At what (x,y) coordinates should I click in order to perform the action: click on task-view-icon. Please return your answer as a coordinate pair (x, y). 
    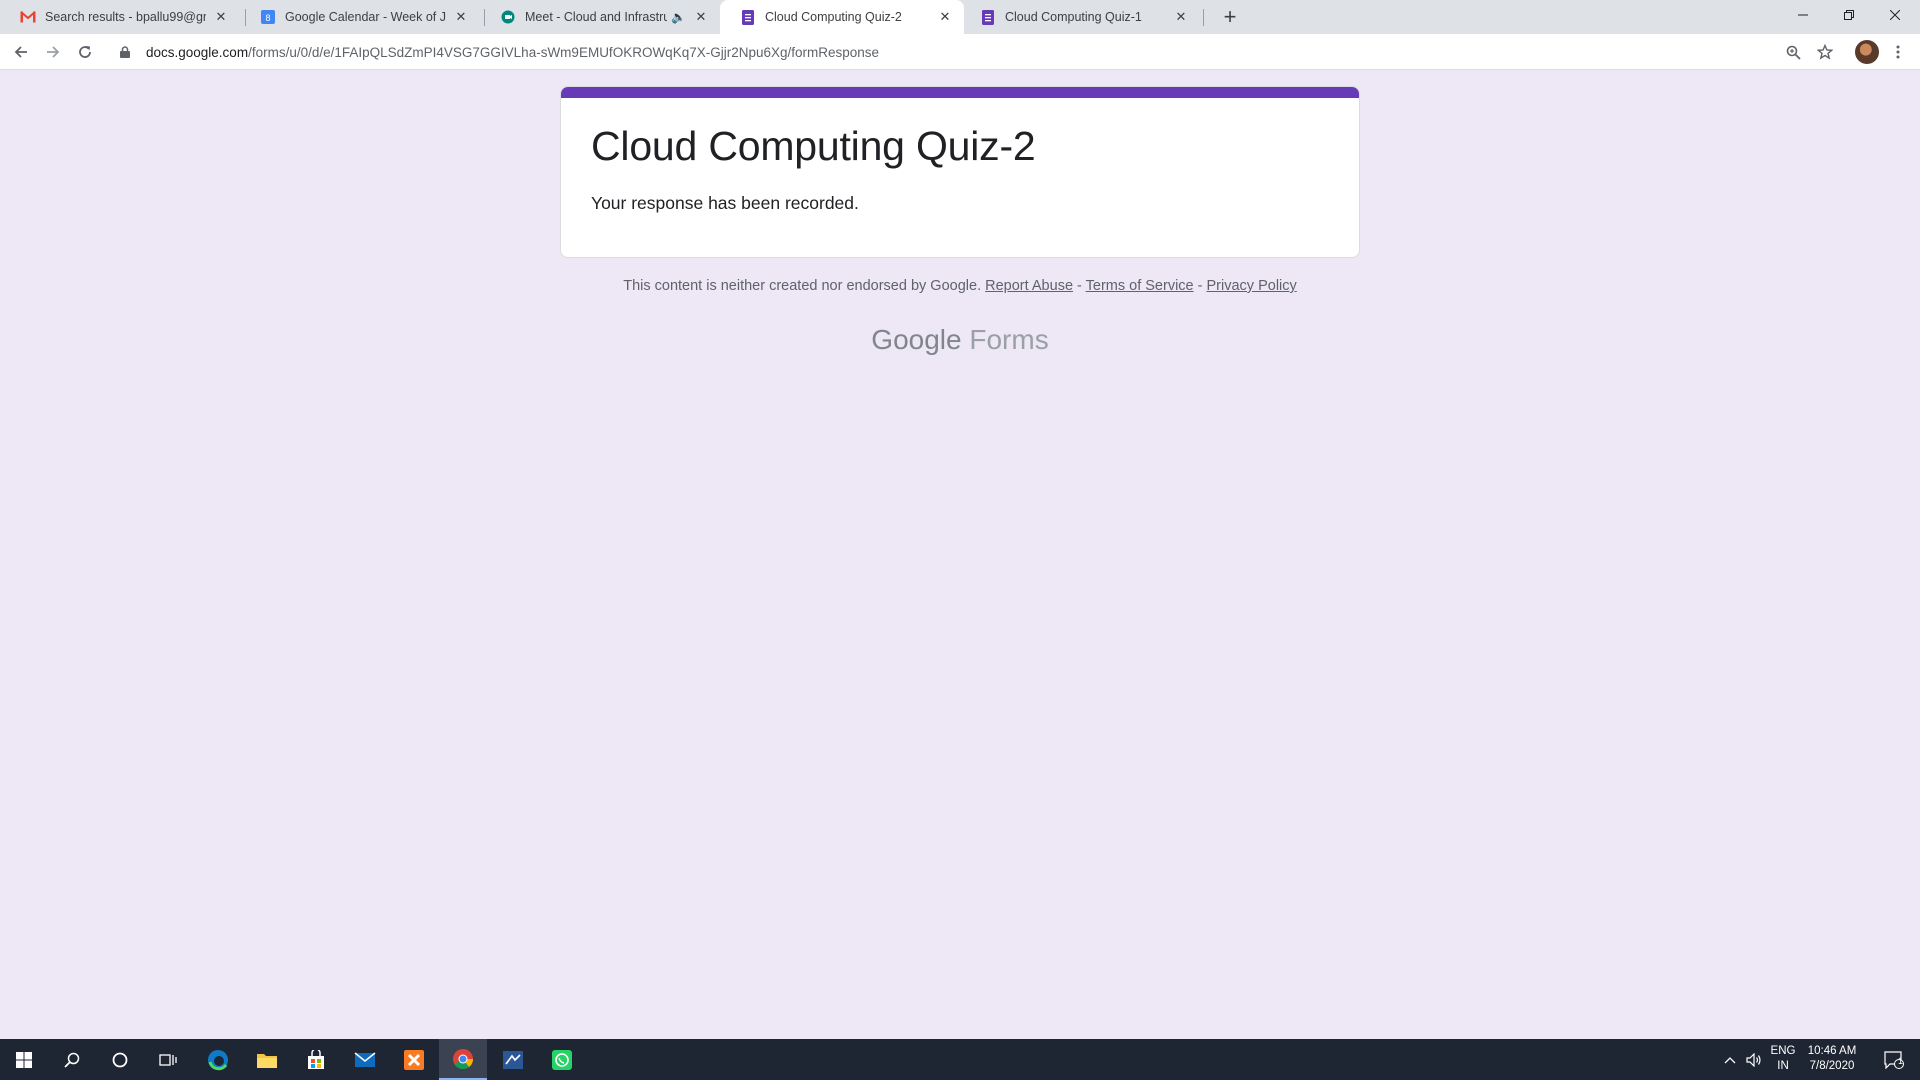
    Looking at the image, I should click on (168, 1059).